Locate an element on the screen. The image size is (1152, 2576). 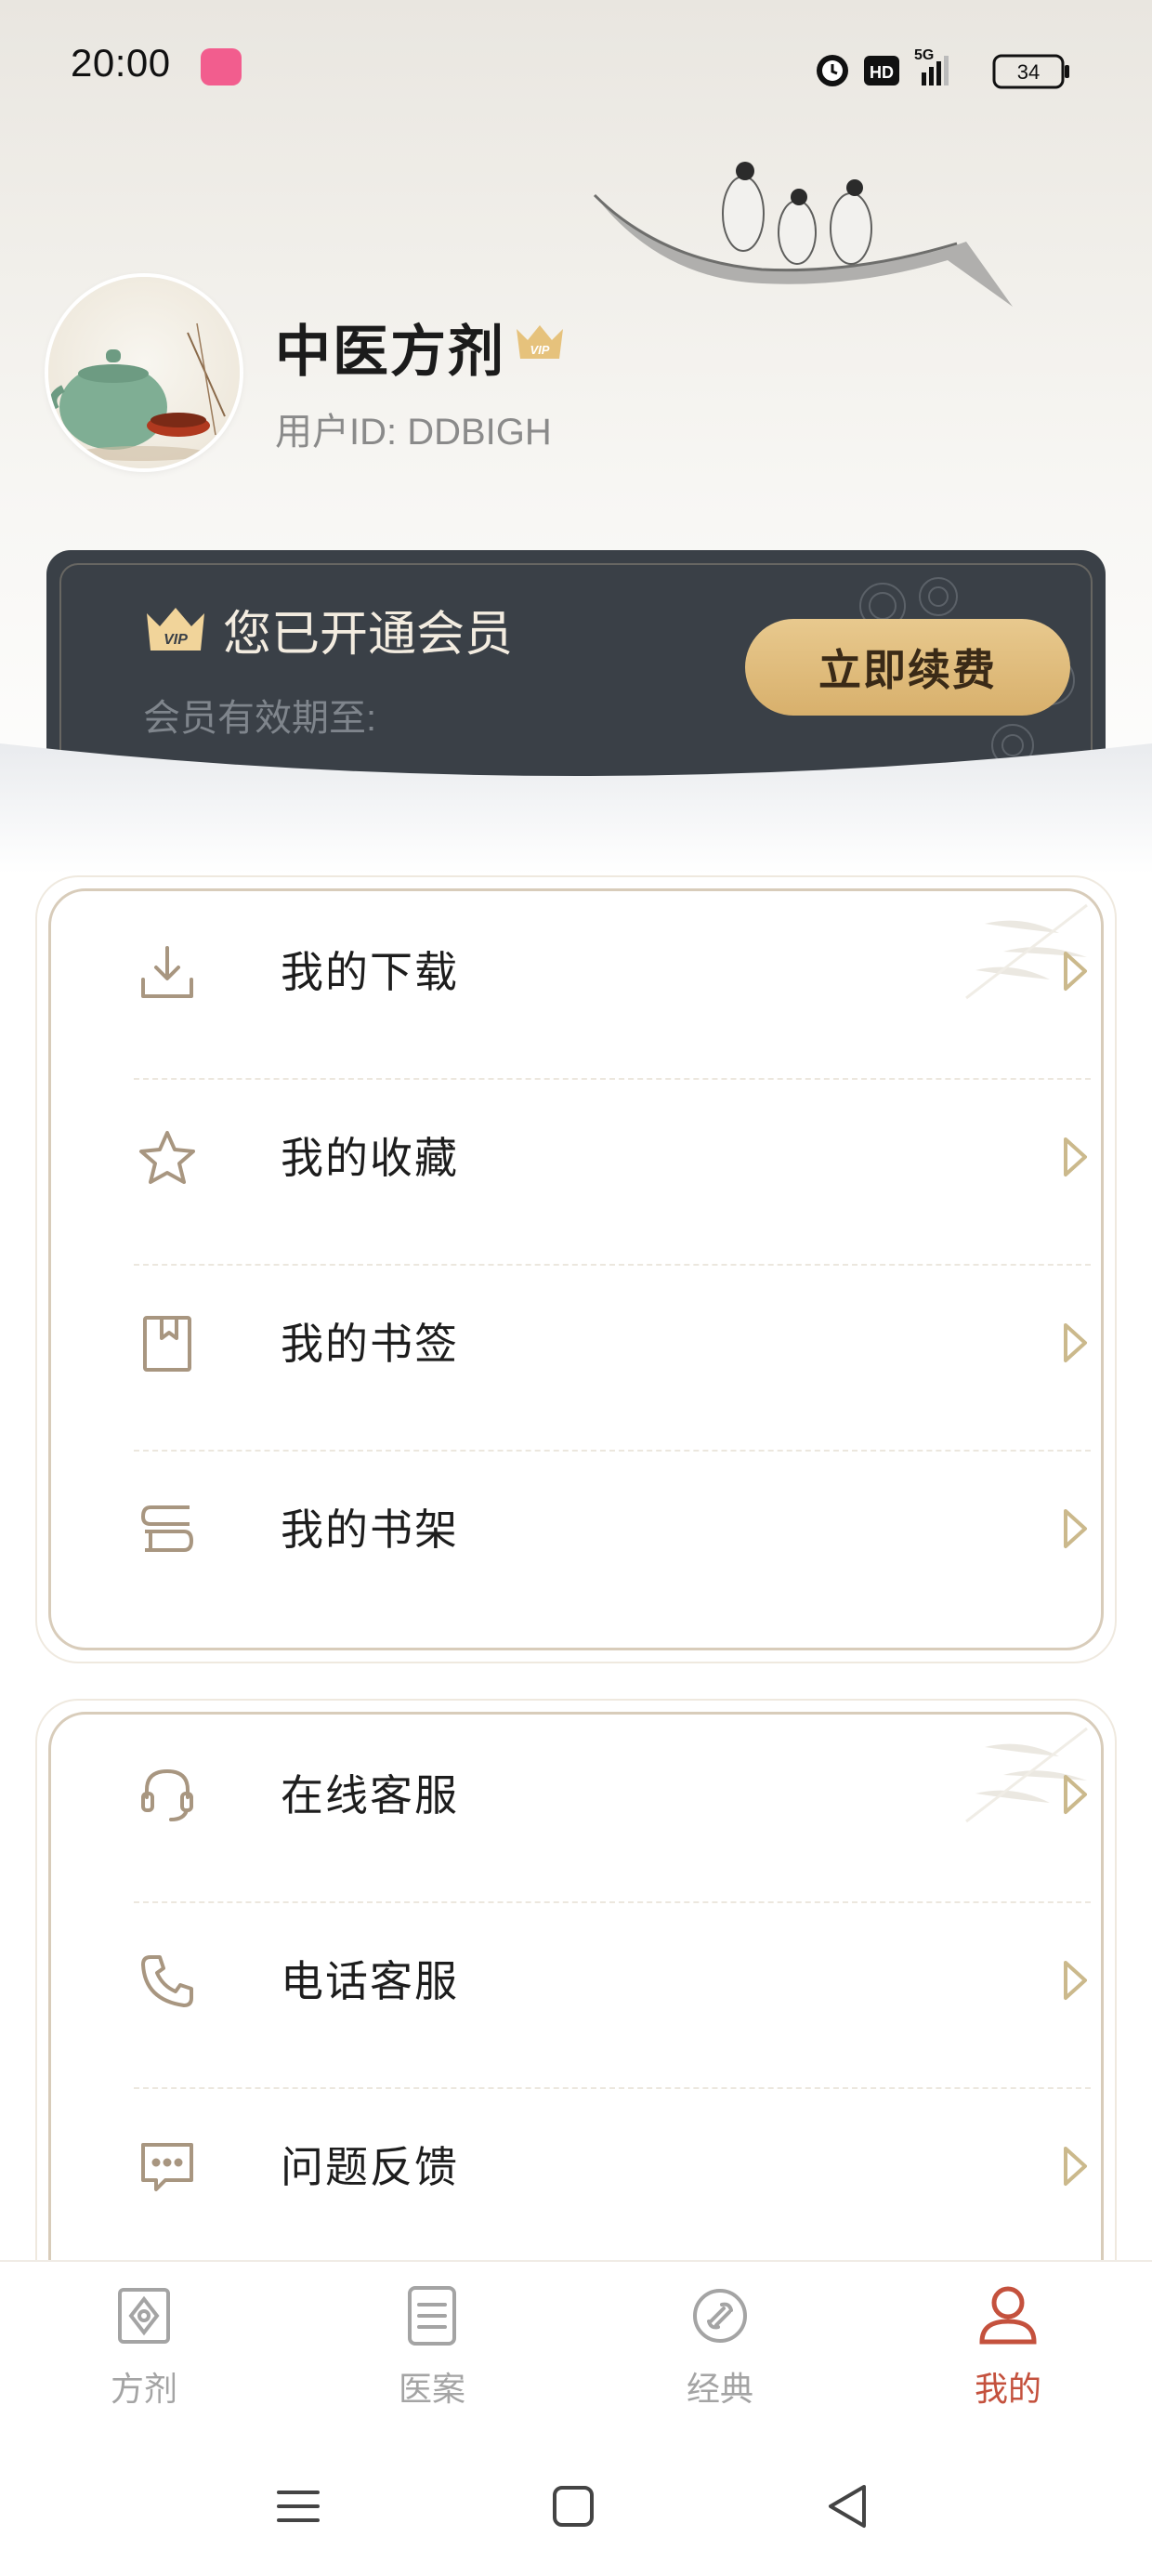
boat-painting-decoration is located at coordinates (803, 234).